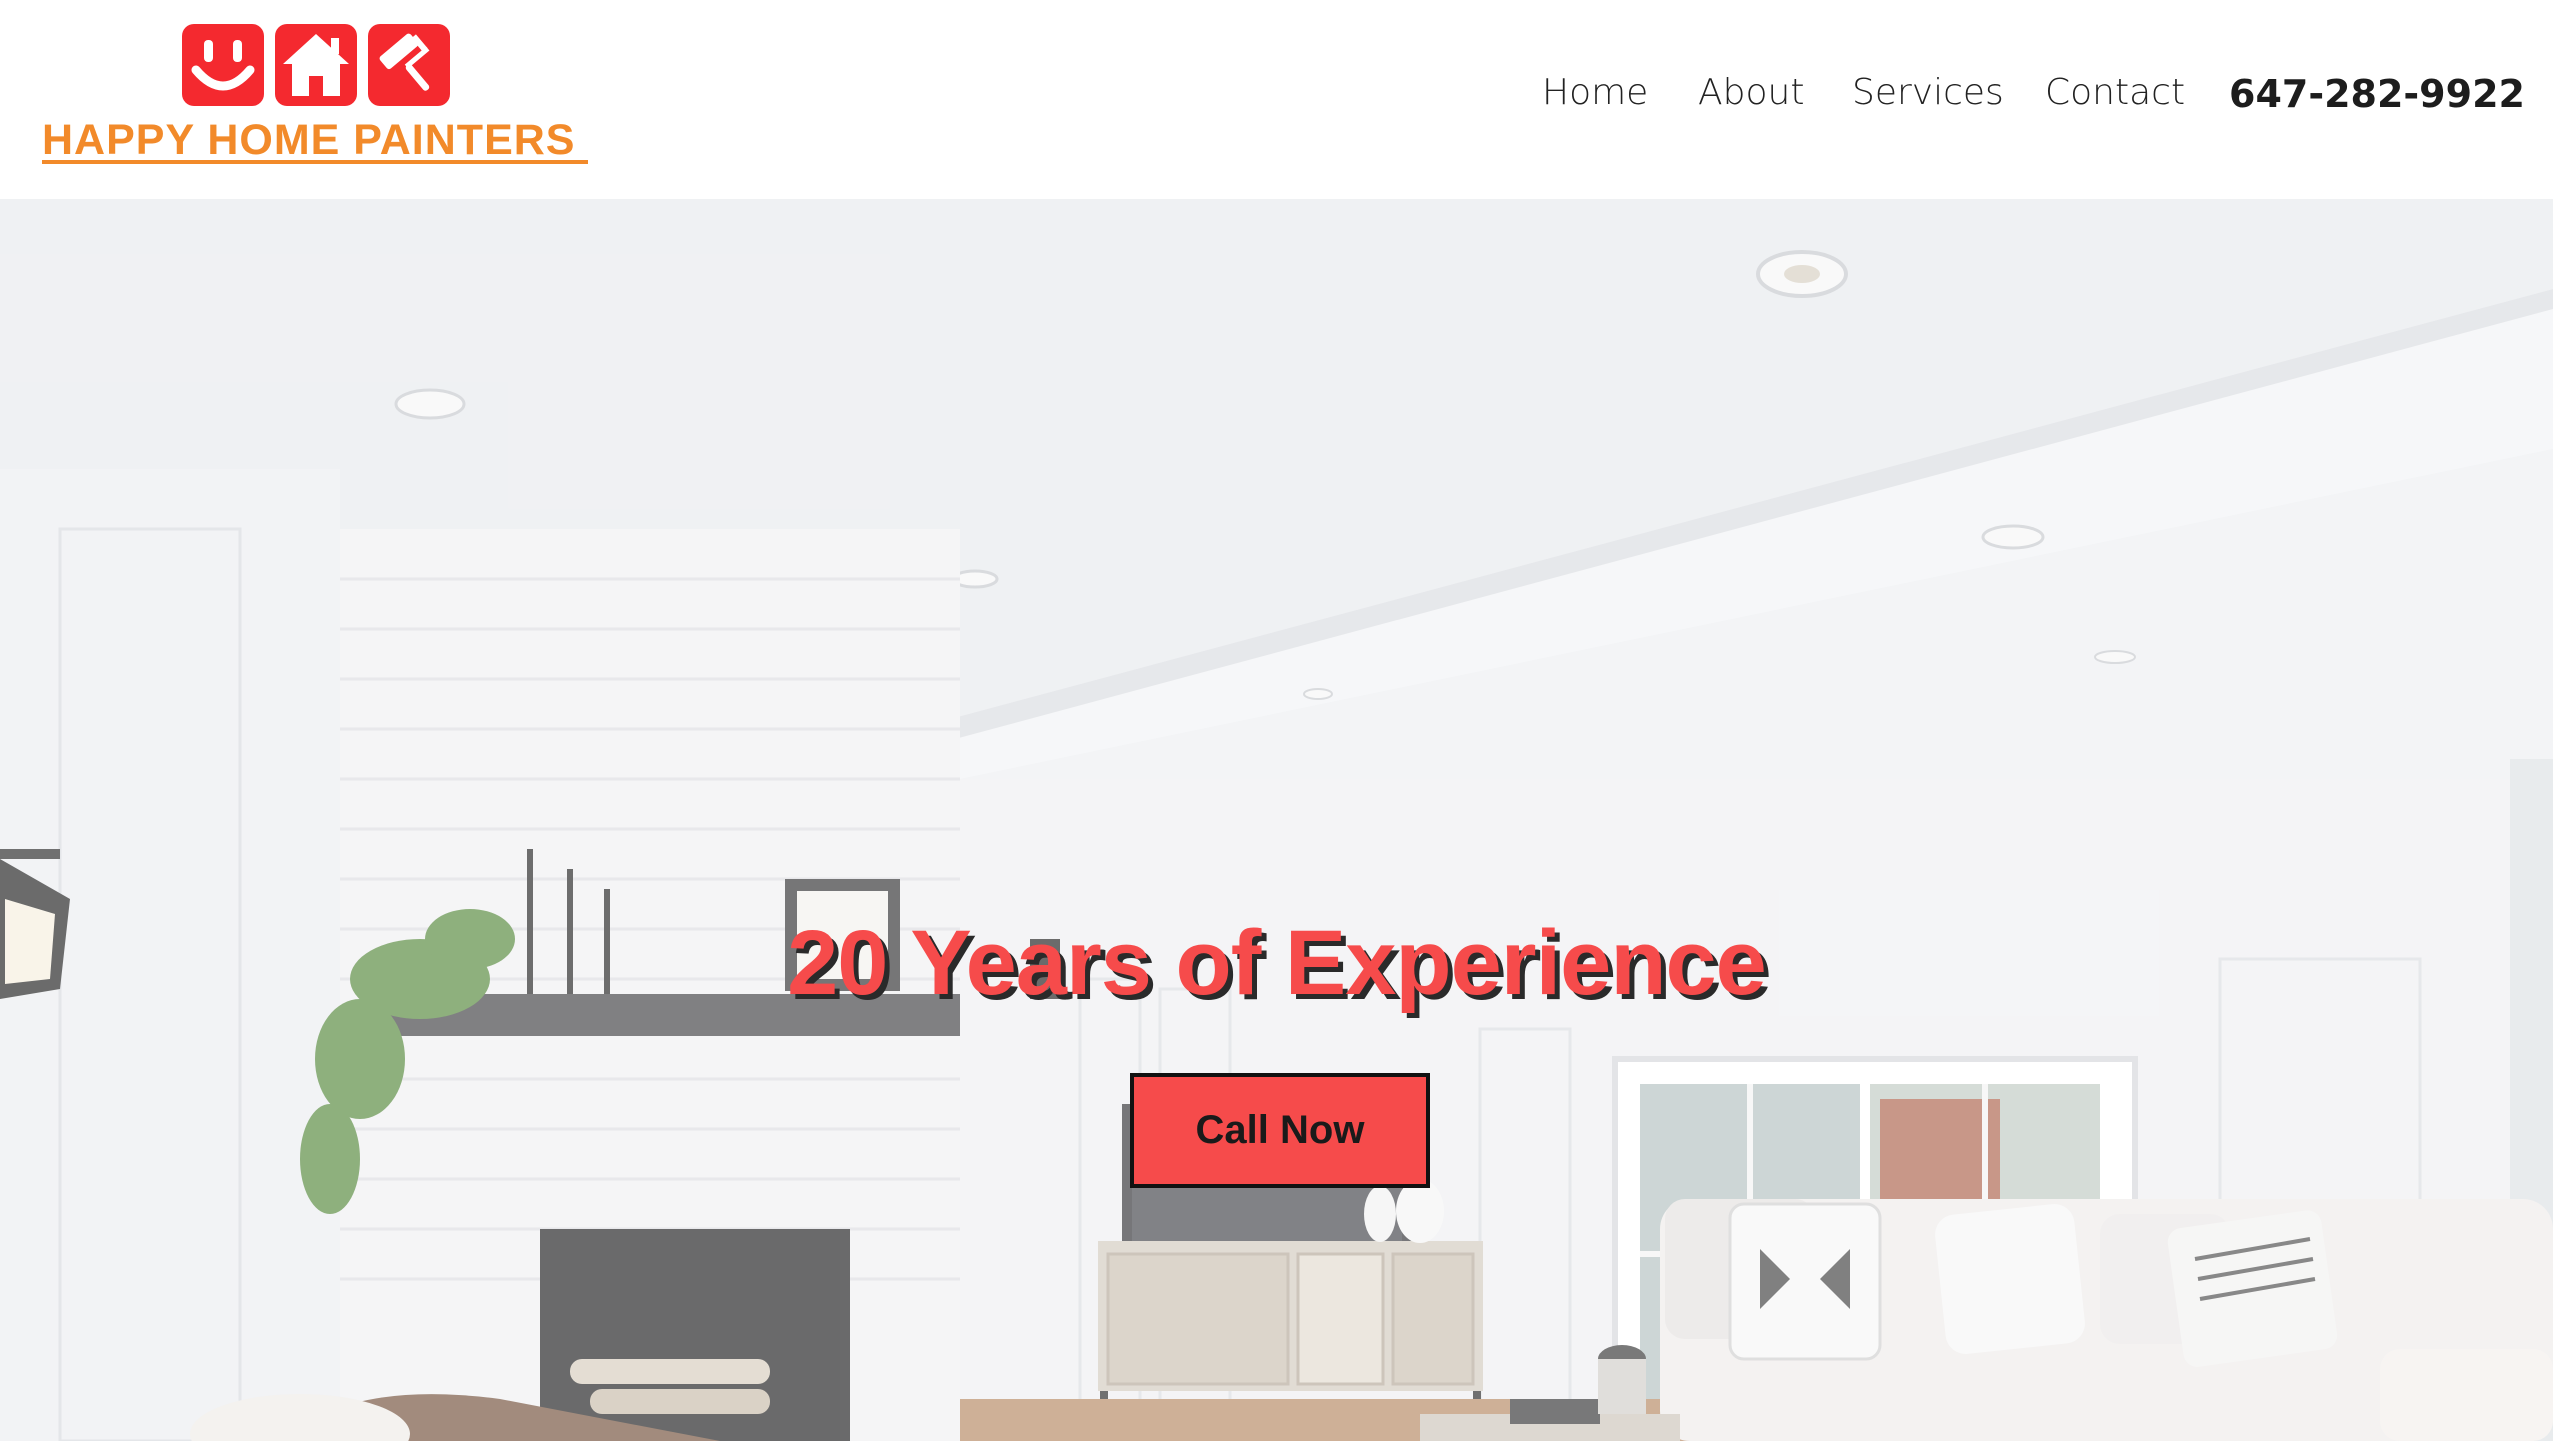  I want to click on nav-contact-link: Contact, so click(2115, 92).